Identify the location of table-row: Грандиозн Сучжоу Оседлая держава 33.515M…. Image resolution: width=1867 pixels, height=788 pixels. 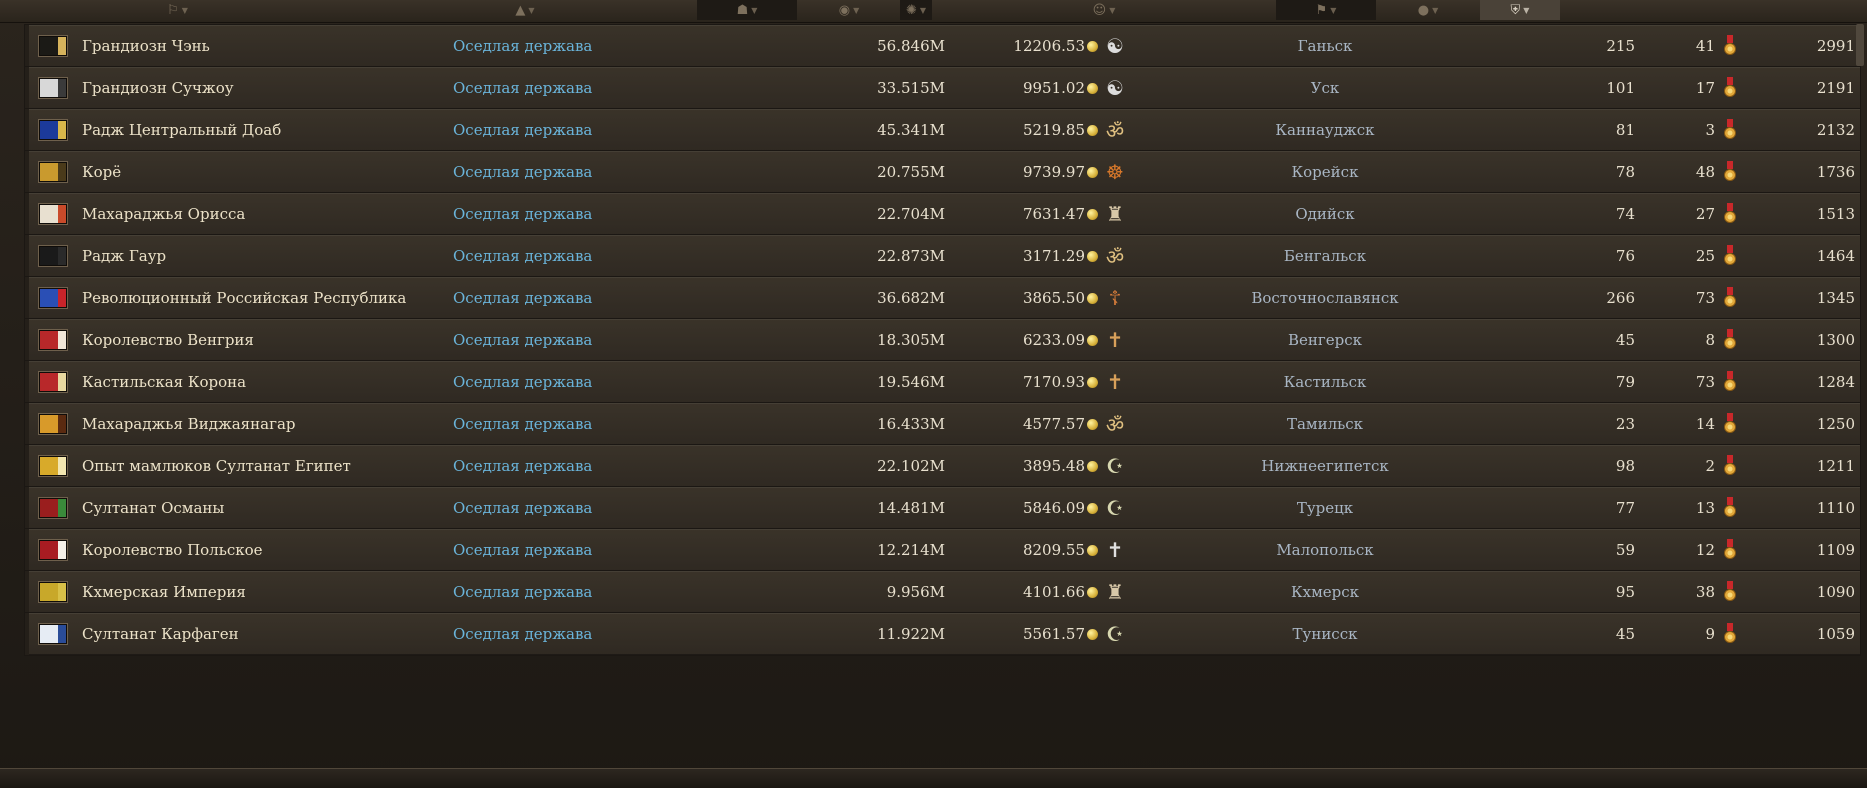
(942, 88).